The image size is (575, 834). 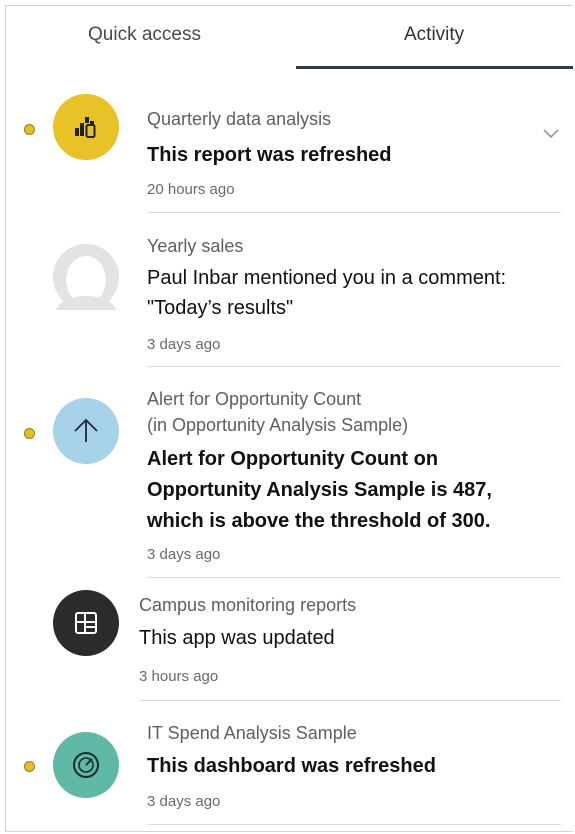 I want to click on report-icon, so click(x=86, y=127).